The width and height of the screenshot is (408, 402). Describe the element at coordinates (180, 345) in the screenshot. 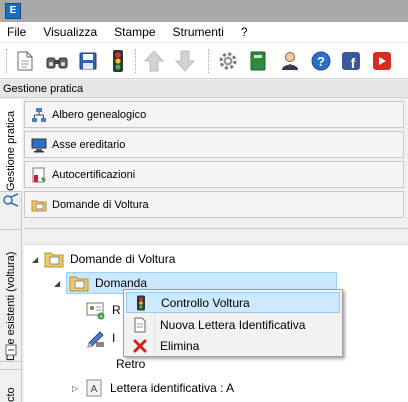

I see `menu-item-label: Elimina` at that location.